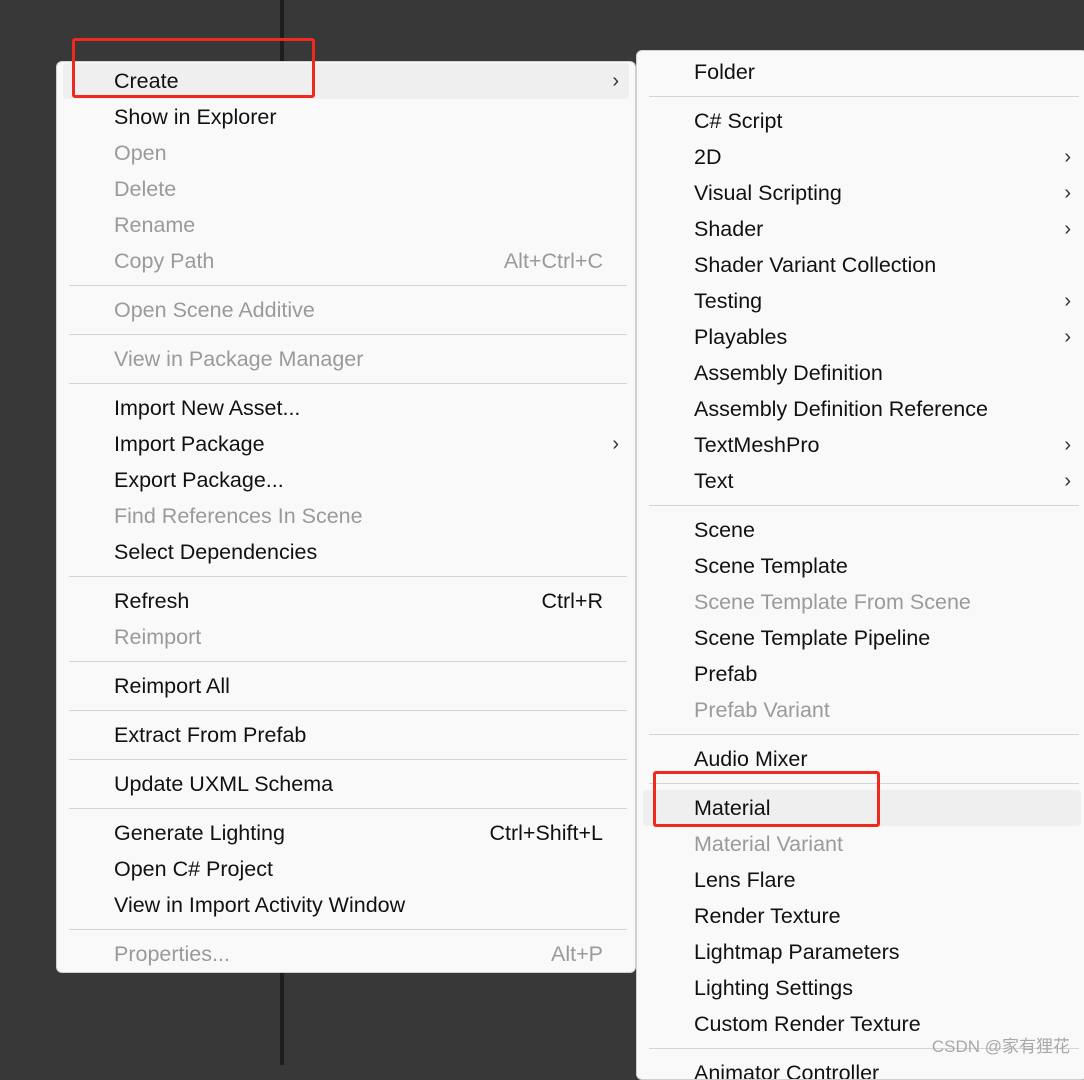 This screenshot has width=1084, height=1080. Describe the element at coordinates (346, 637) in the screenshot. I see `menu-item-reimport: Reimport` at that location.